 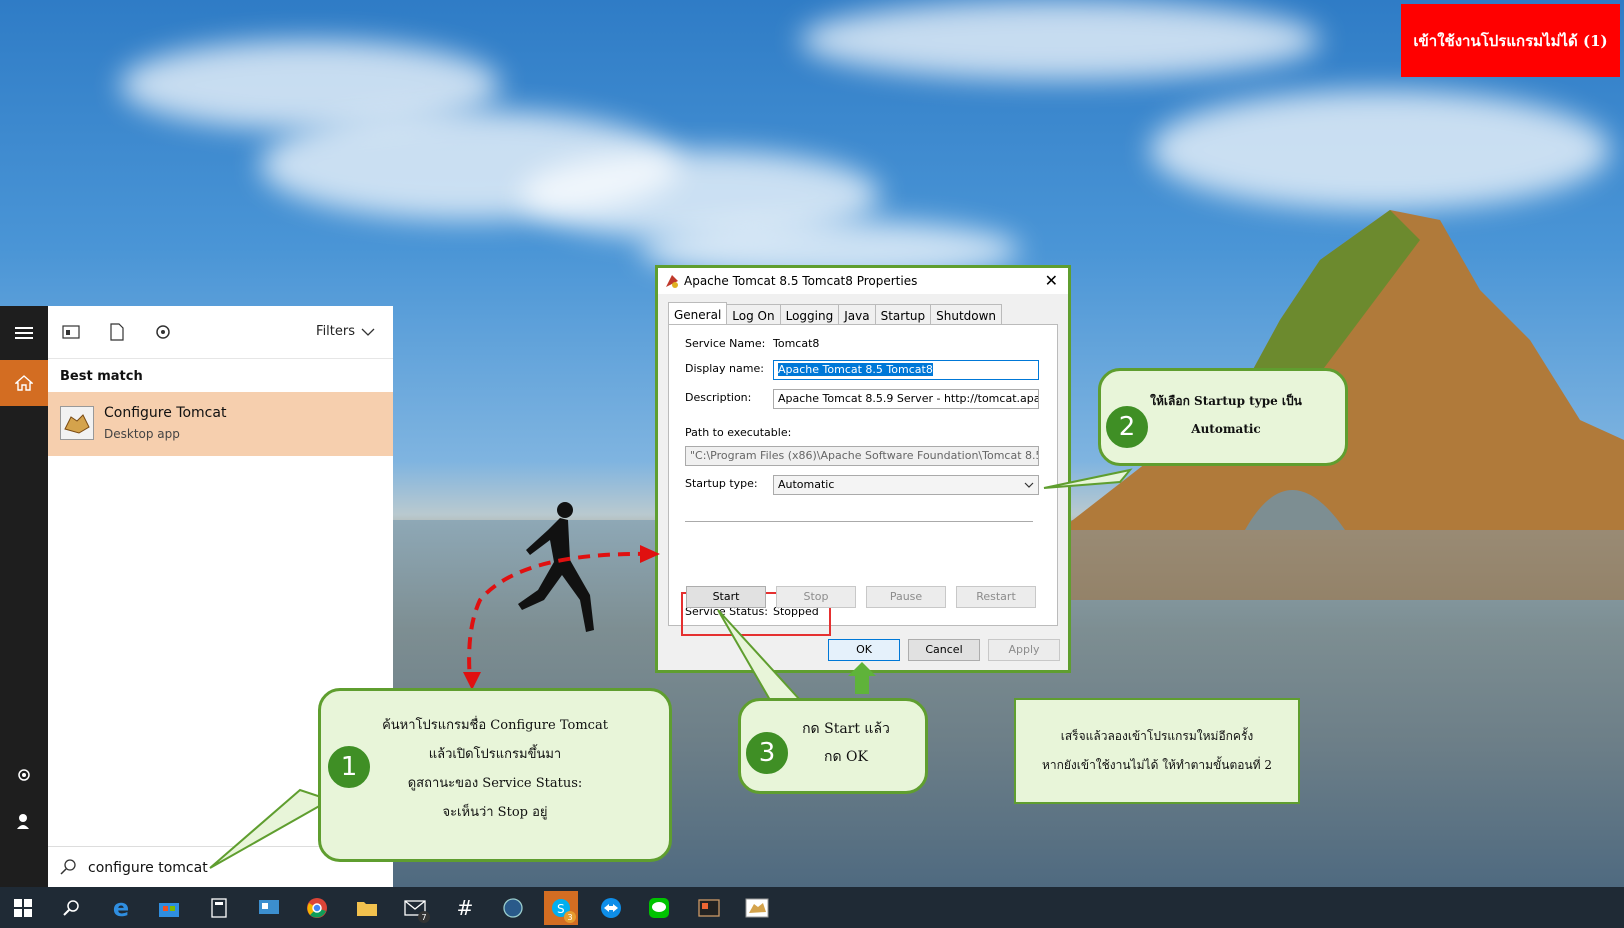 I want to click on callout-3-pointer, so click(x=760, y=655).